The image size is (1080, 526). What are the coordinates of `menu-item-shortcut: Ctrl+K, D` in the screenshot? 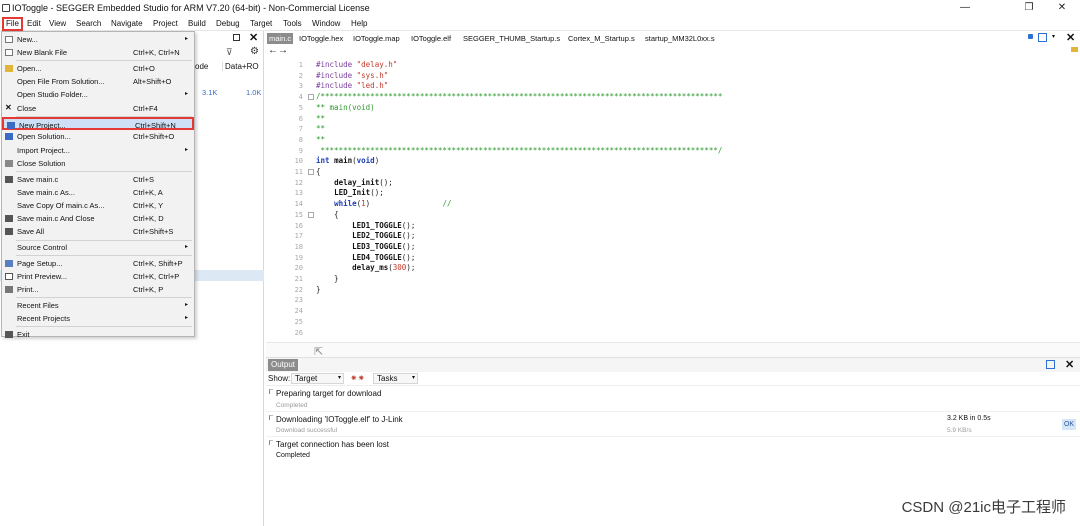 It's located at (148, 219).